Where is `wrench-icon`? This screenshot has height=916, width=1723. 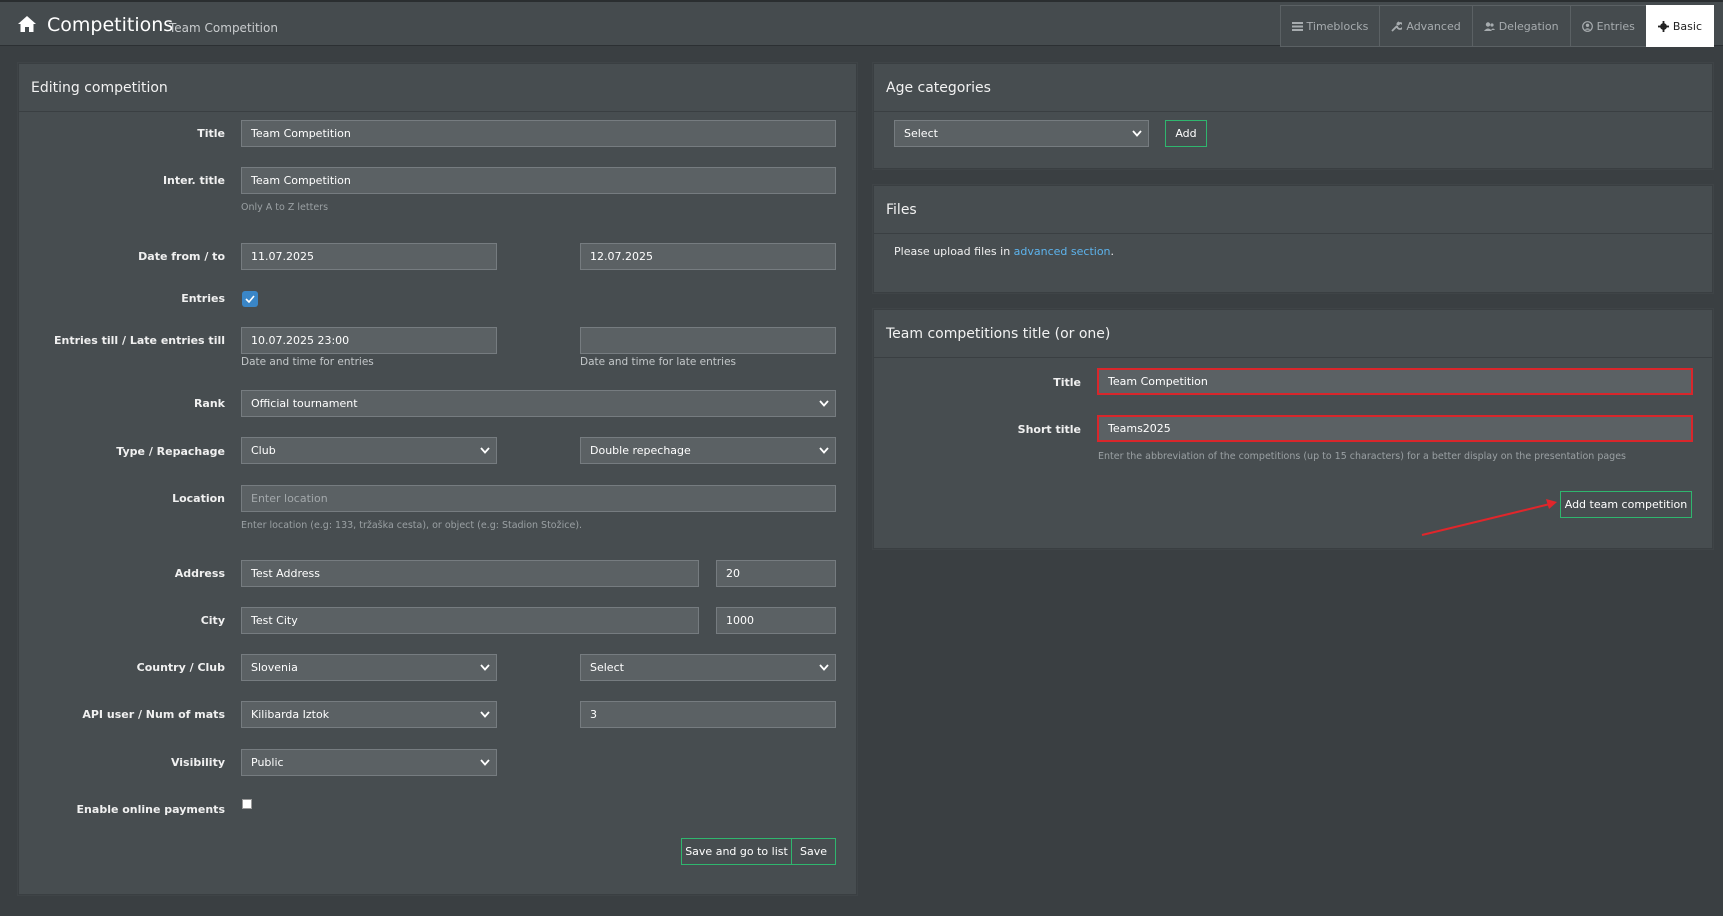
wrench-icon is located at coordinates (1397, 26).